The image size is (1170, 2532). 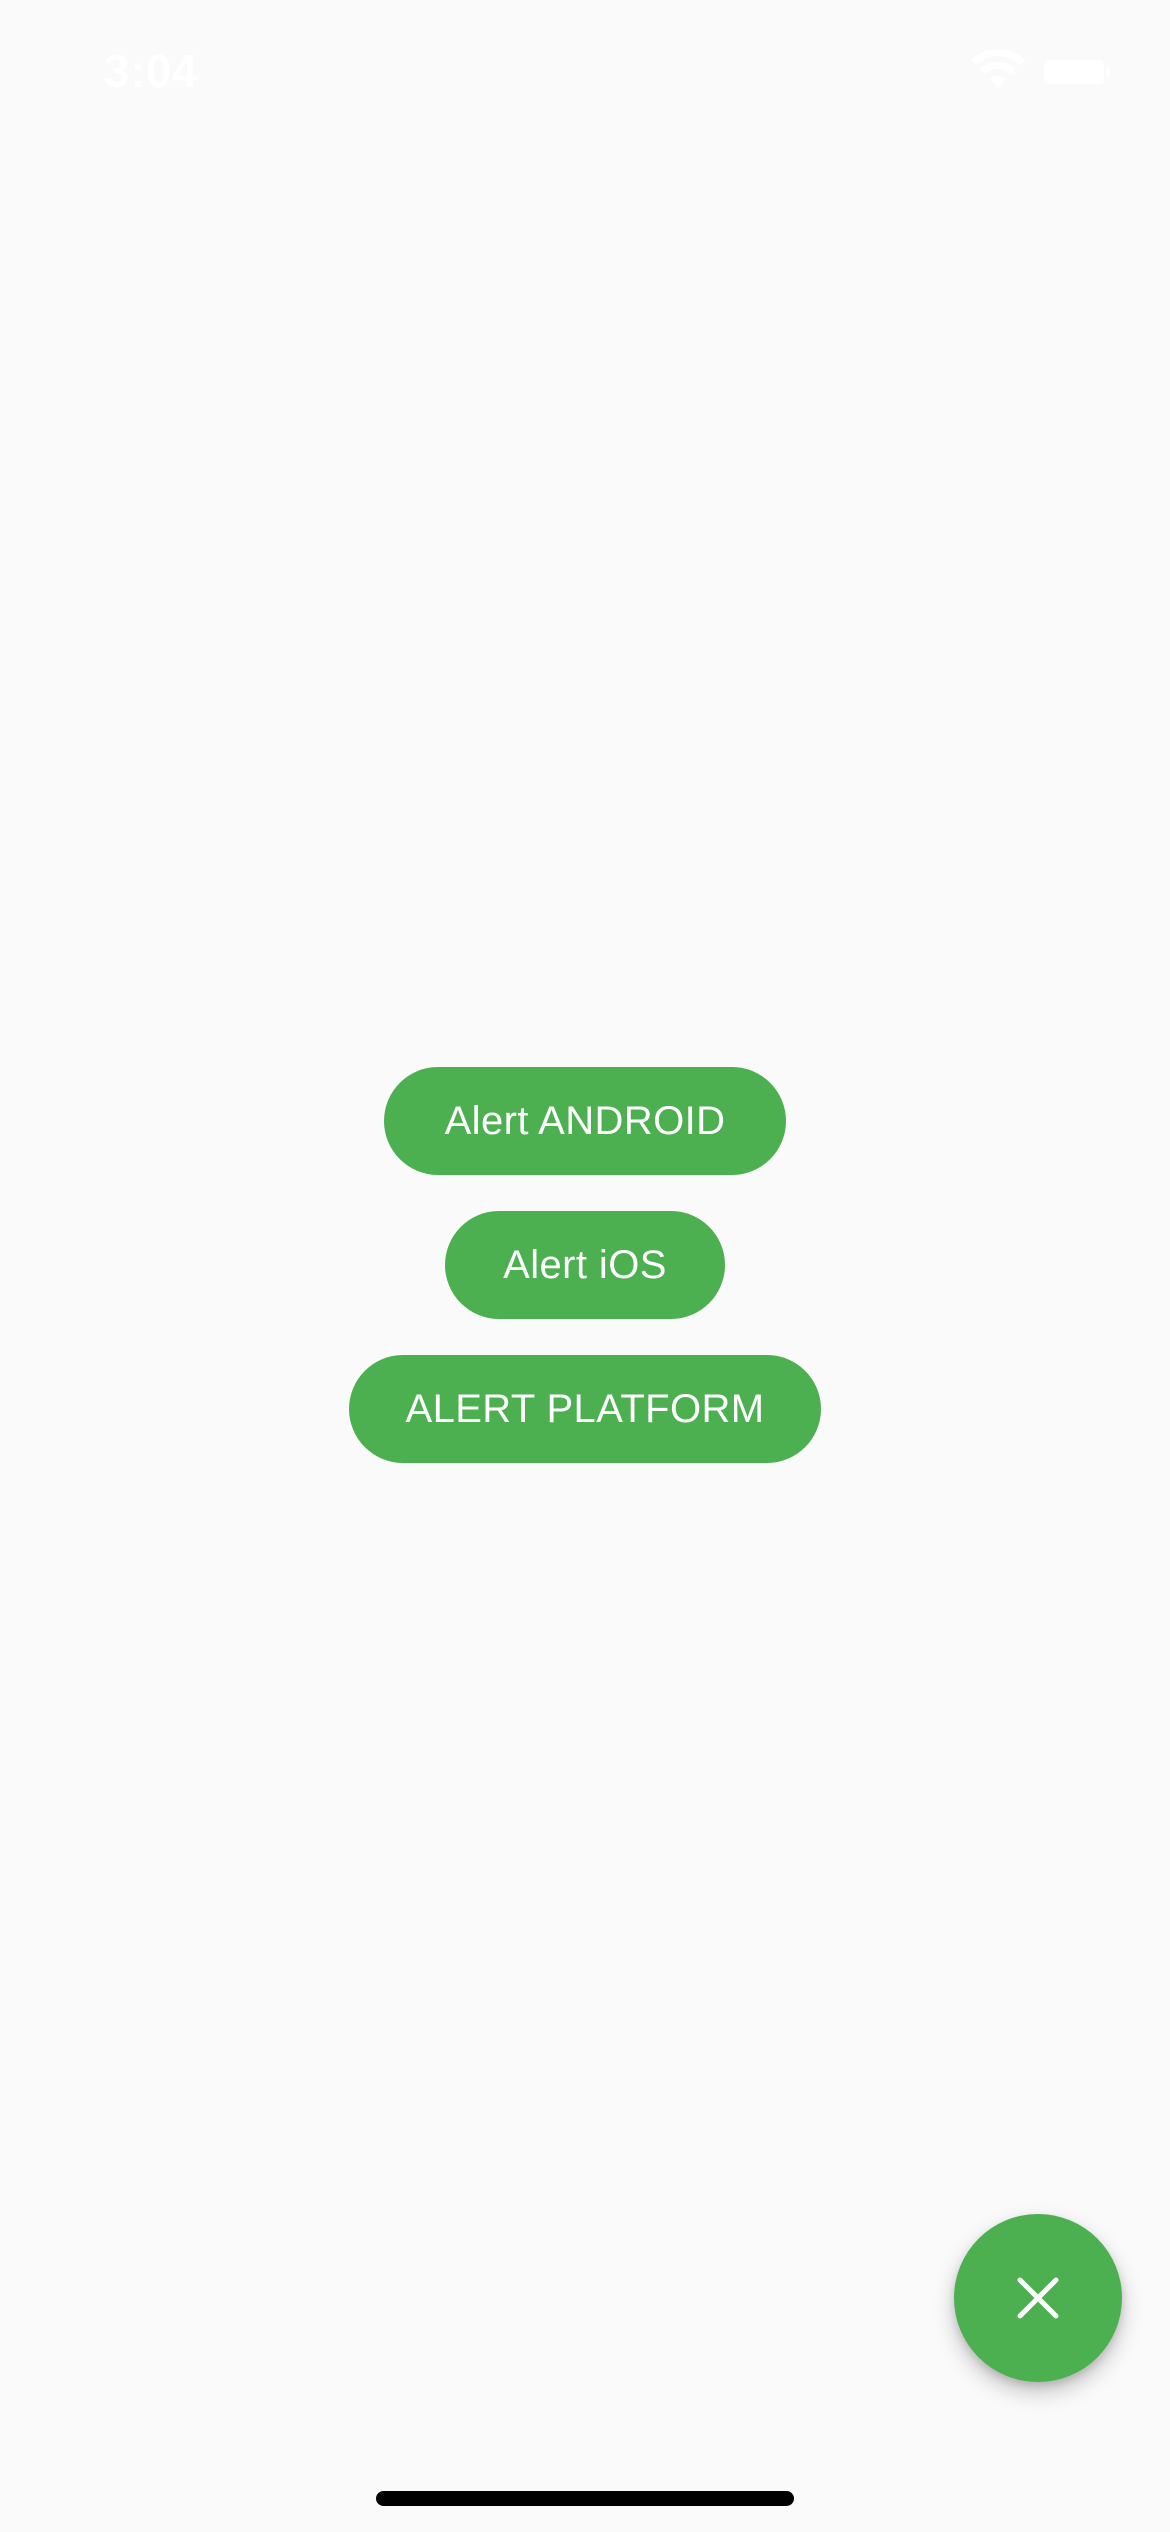 What do you see at coordinates (1077, 72) in the screenshot?
I see `battery-icon` at bounding box center [1077, 72].